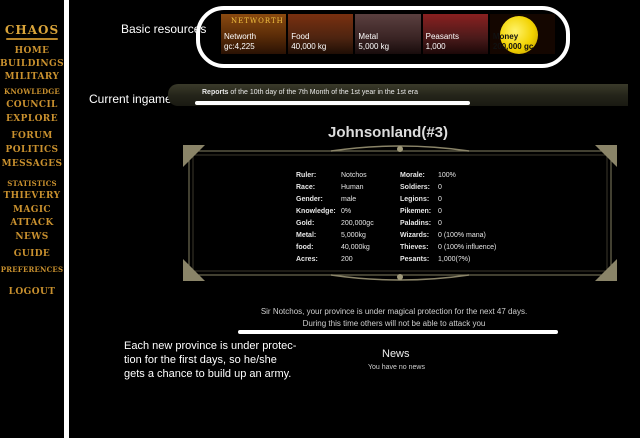 This screenshot has width=640, height=438. I want to click on stat-value: 5,000kg, so click(353, 235).